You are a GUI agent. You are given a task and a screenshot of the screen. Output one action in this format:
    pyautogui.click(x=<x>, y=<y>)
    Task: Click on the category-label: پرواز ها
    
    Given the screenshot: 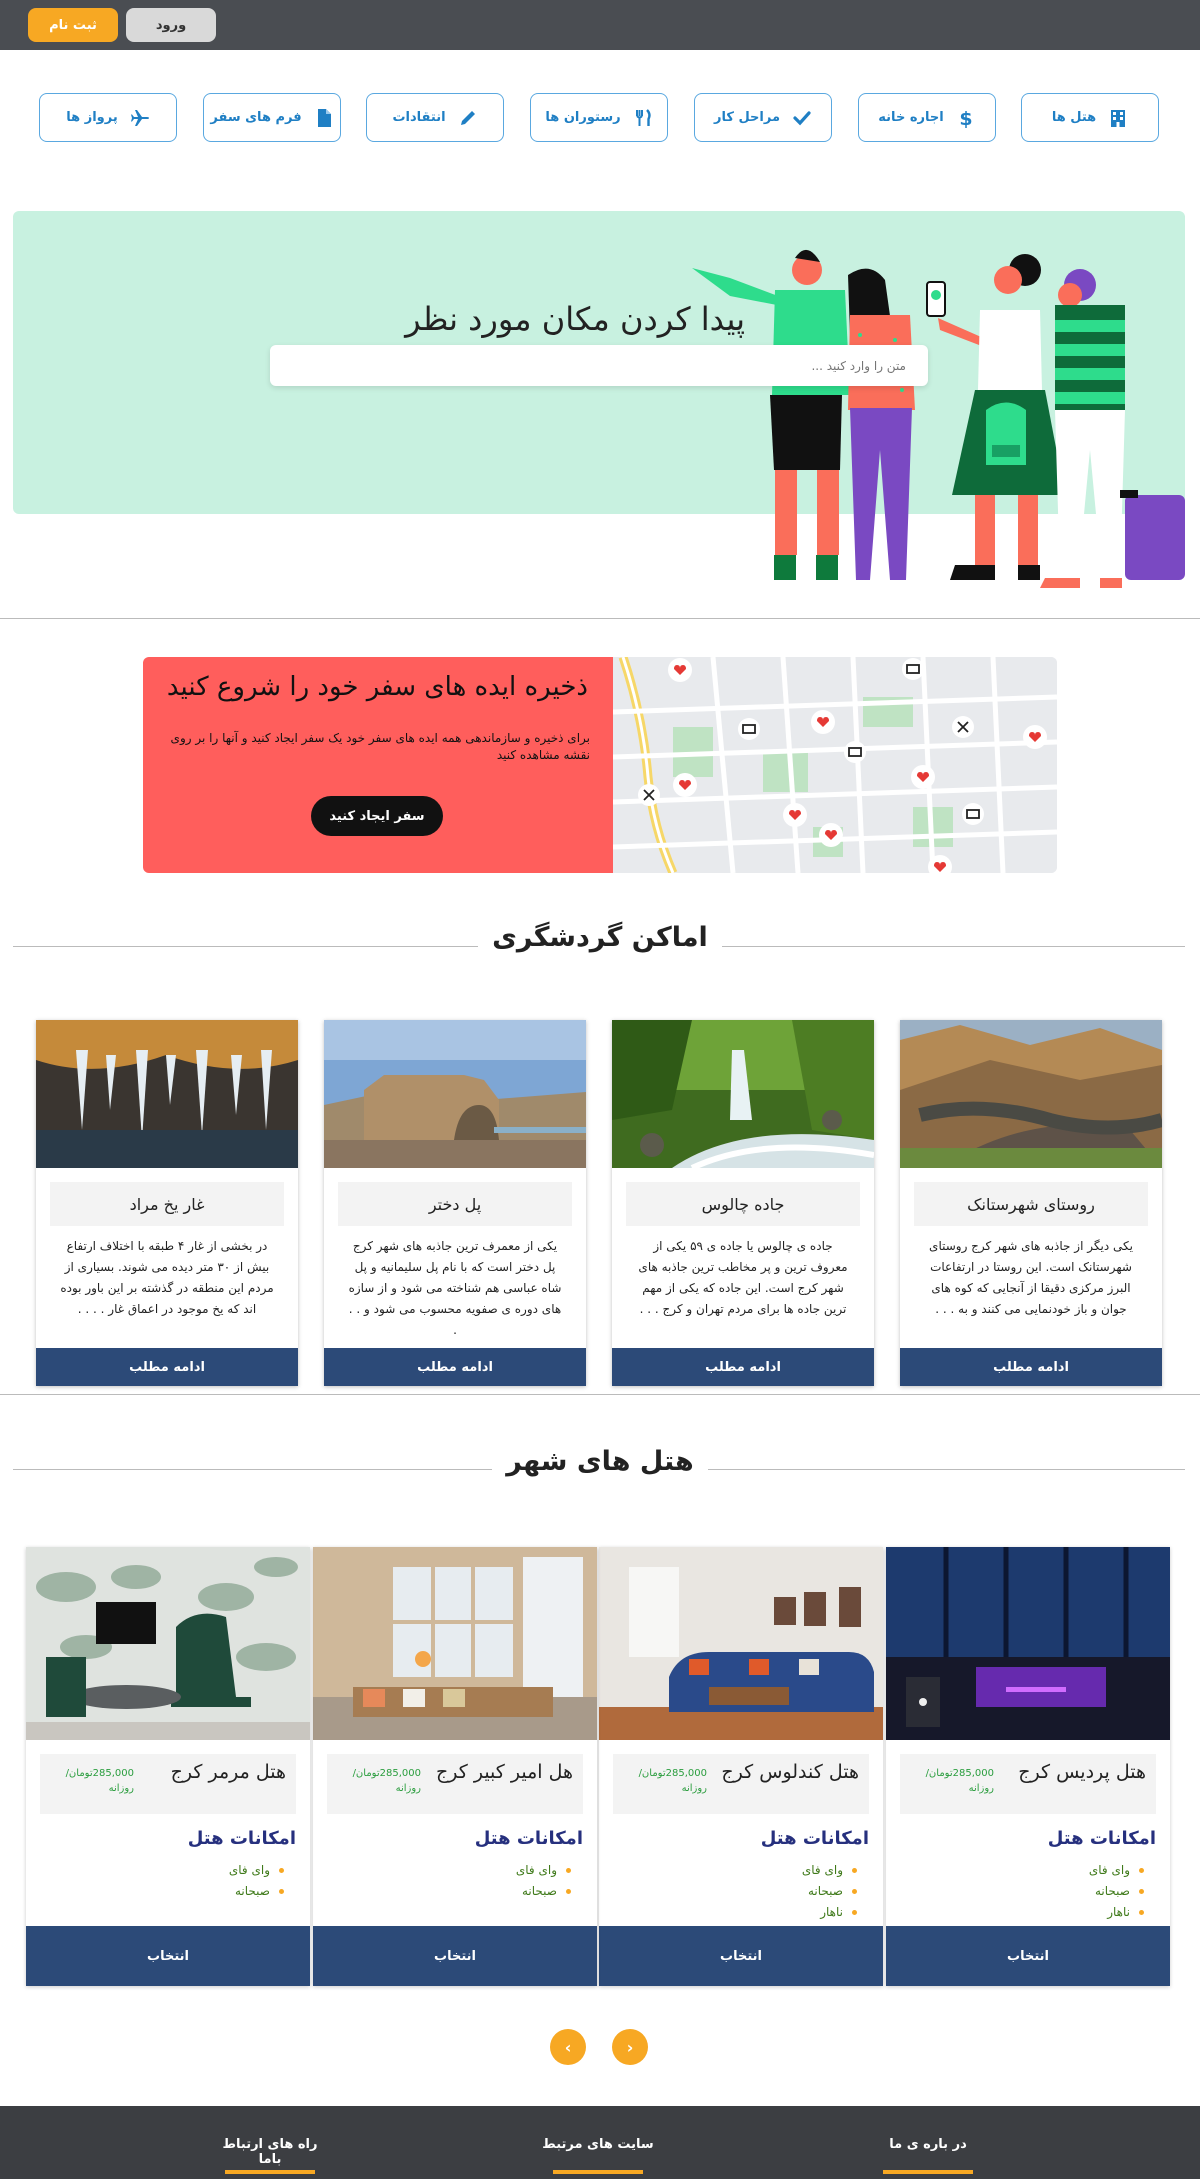 What is the action you would take?
    pyautogui.click(x=92, y=117)
    